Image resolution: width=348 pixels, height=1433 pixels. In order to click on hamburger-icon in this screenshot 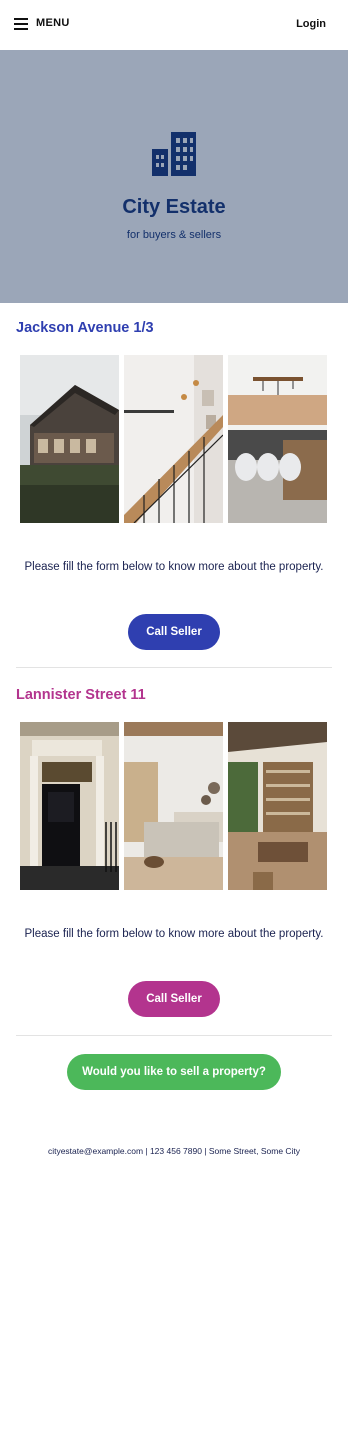, I will do `click(21, 23)`.